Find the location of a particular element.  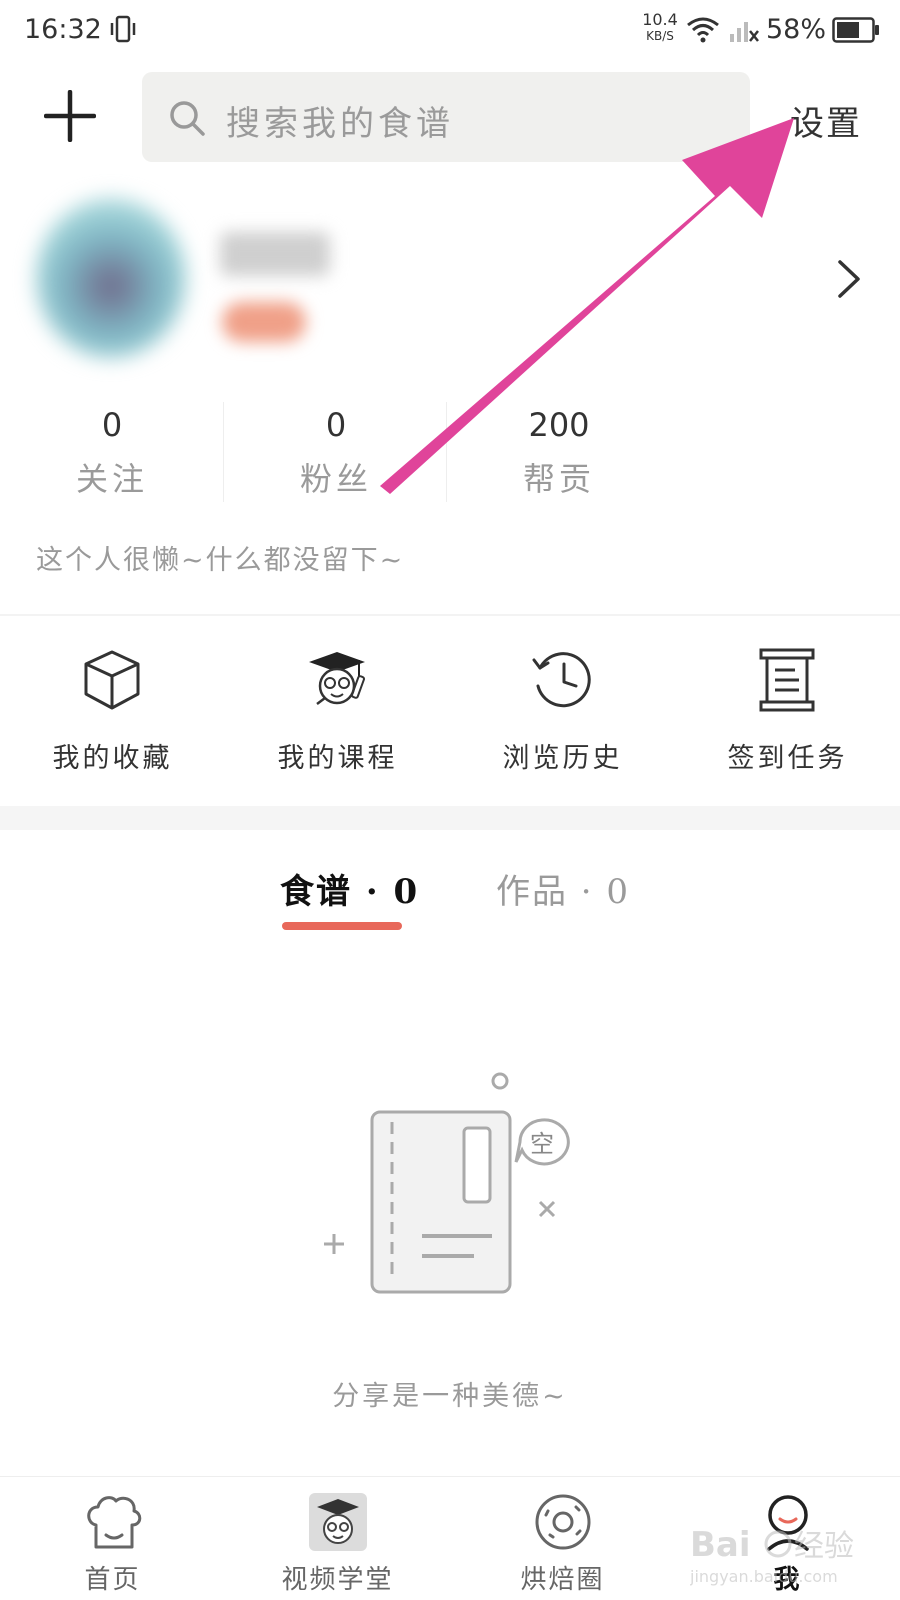

empty-recipe-book-illustration: 空 is located at coordinates (447, 1183).